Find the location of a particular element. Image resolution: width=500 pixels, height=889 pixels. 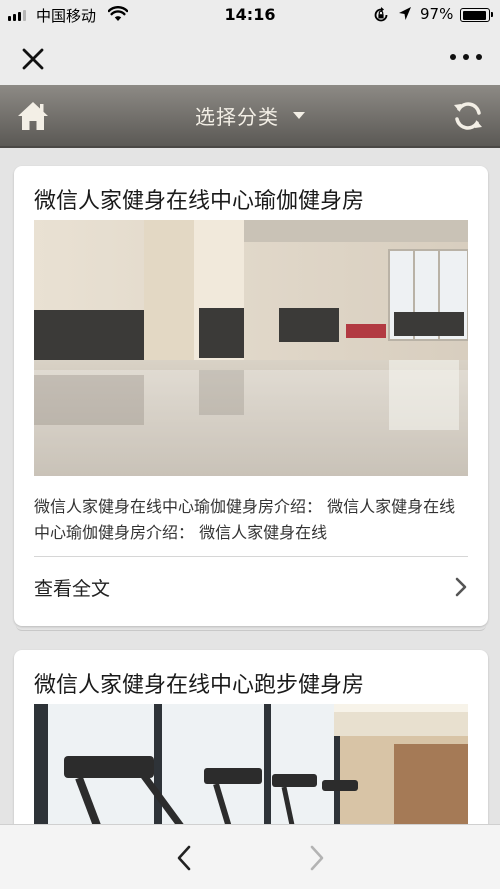

battery-percent: 97% is located at coordinates (437, 14).